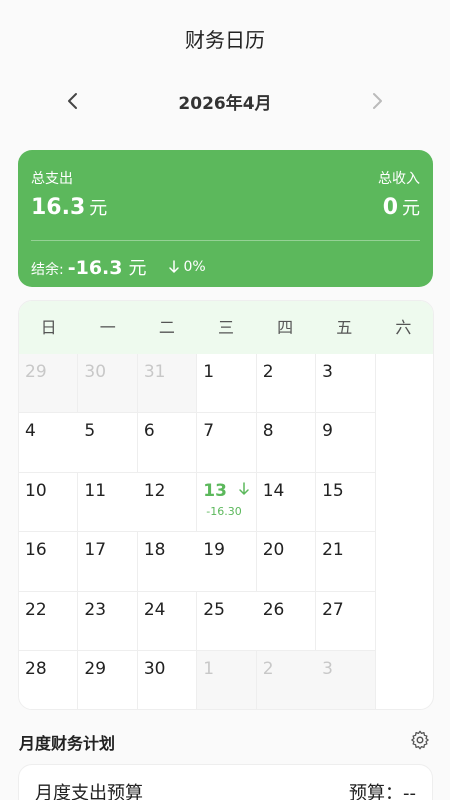 This screenshot has width=450, height=800. Describe the element at coordinates (225, 40) in the screenshot. I see `page-title: 财务日历` at that location.